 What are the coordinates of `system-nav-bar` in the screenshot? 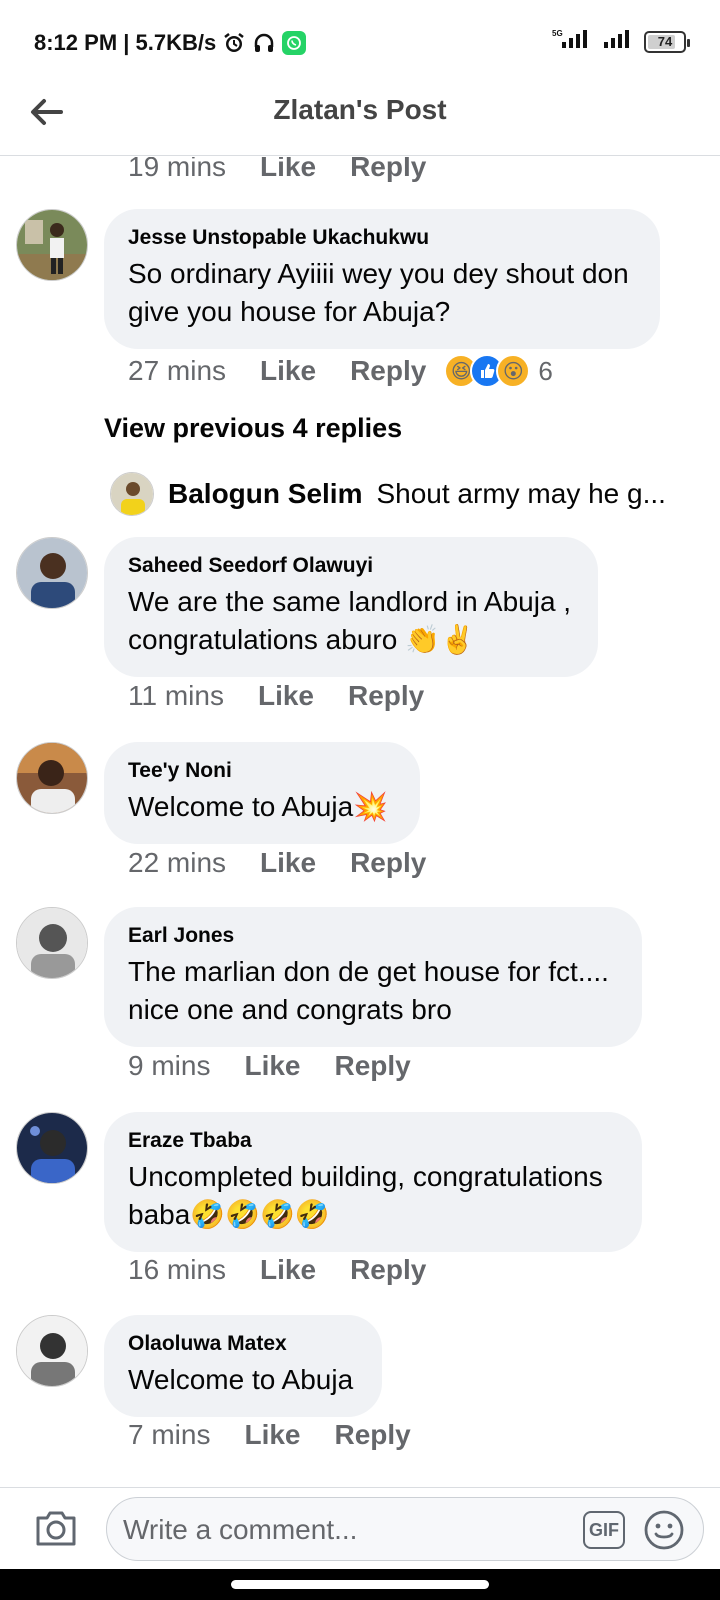 It's located at (360, 1584).